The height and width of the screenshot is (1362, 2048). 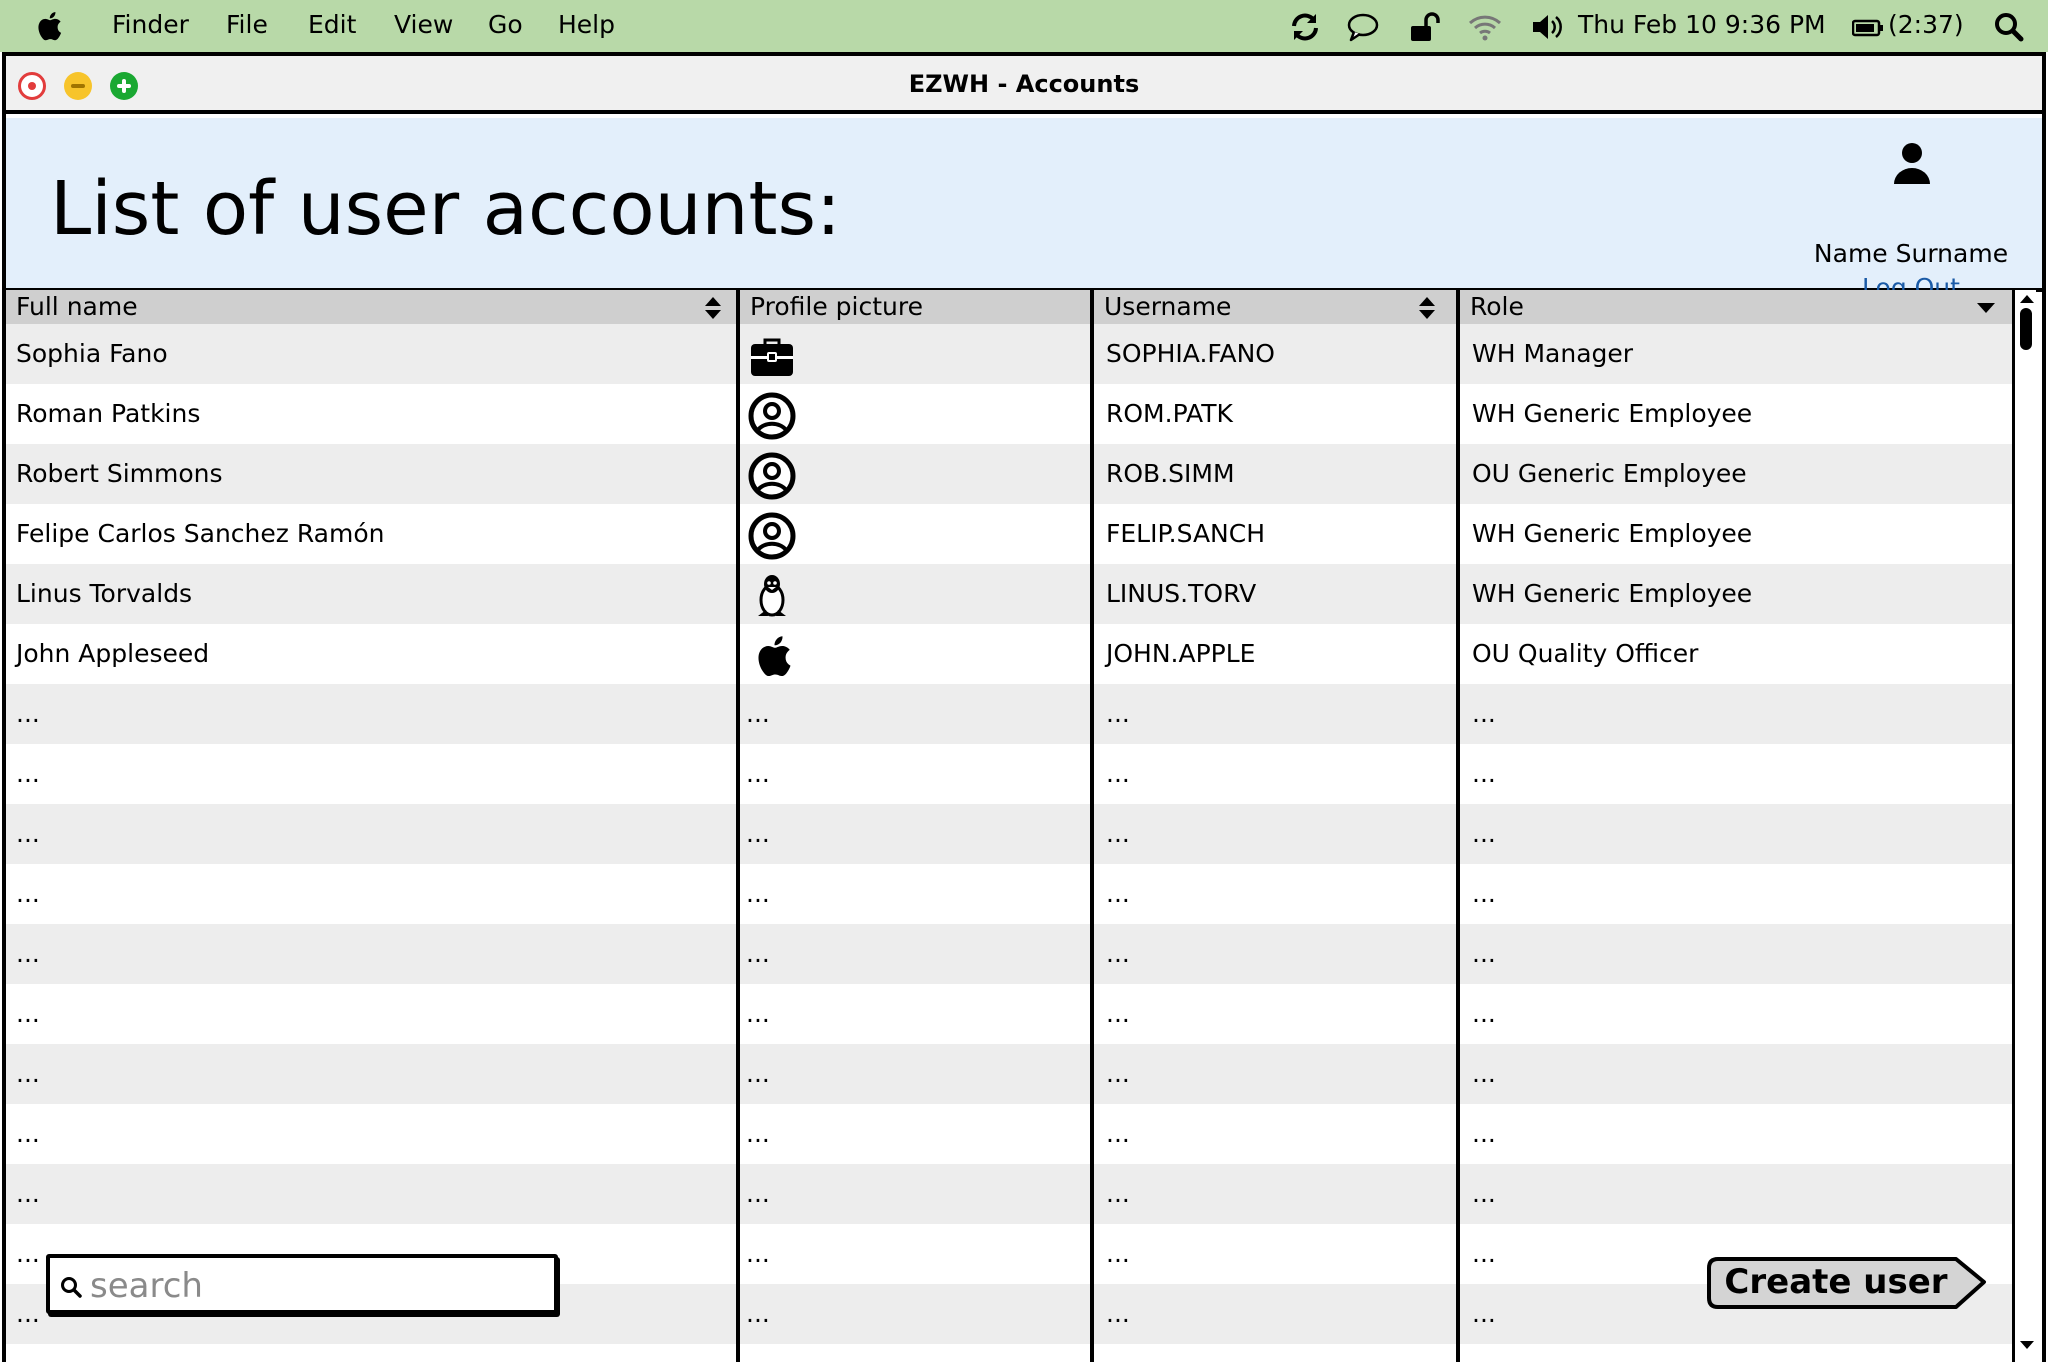 What do you see at coordinates (1092, 826) in the screenshot?
I see `column-divider` at bounding box center [1092, 826].